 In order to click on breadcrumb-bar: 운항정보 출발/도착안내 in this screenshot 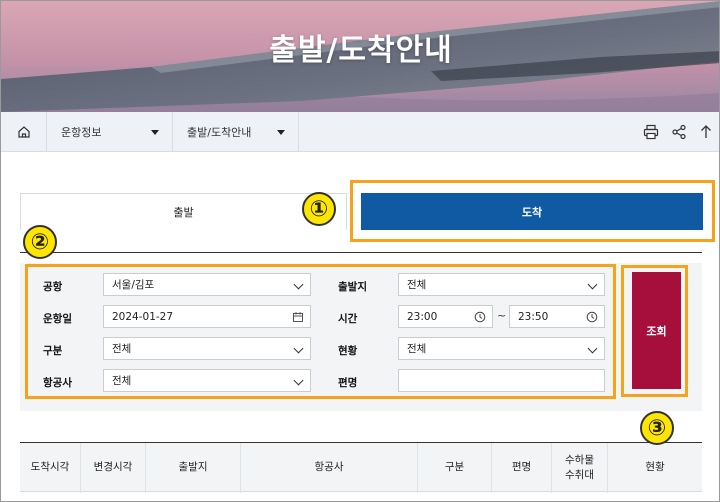, I will do `click(360, 132)`.